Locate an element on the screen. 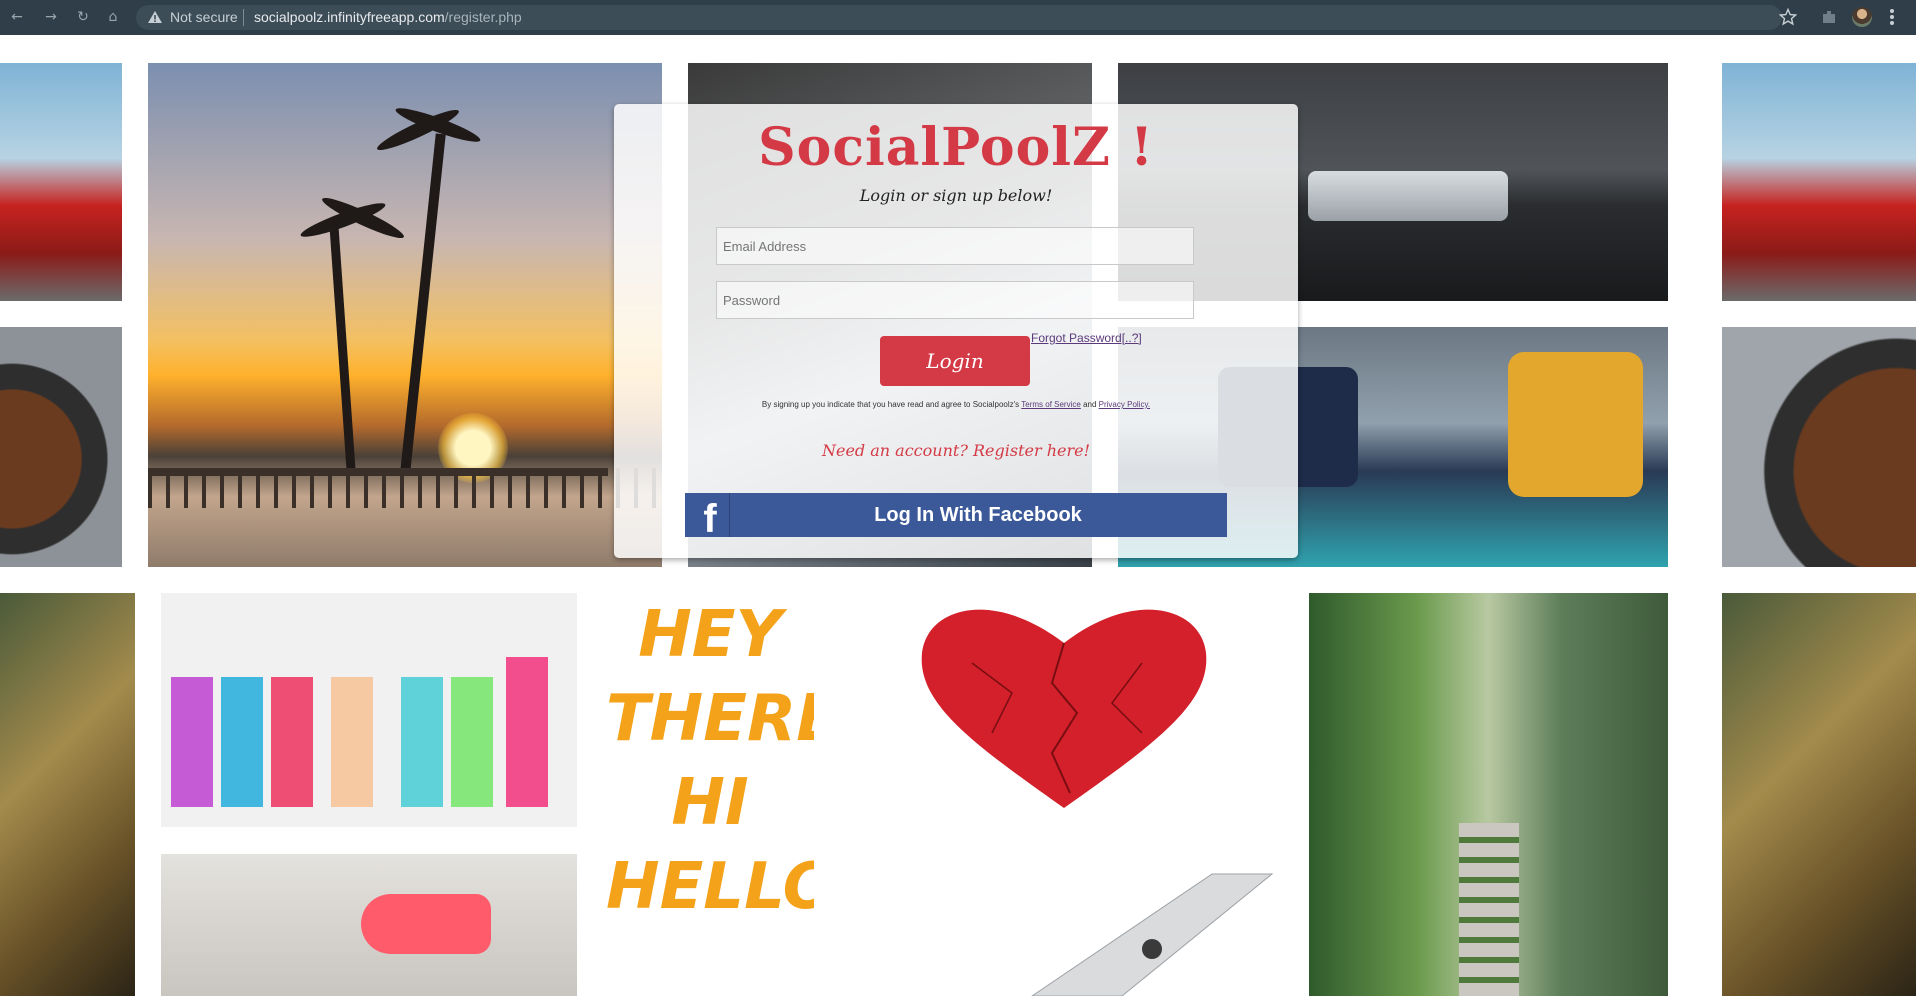 This screenshot has width=1916, height=996. url-path: /register.php is located at coordinates (483, 17).